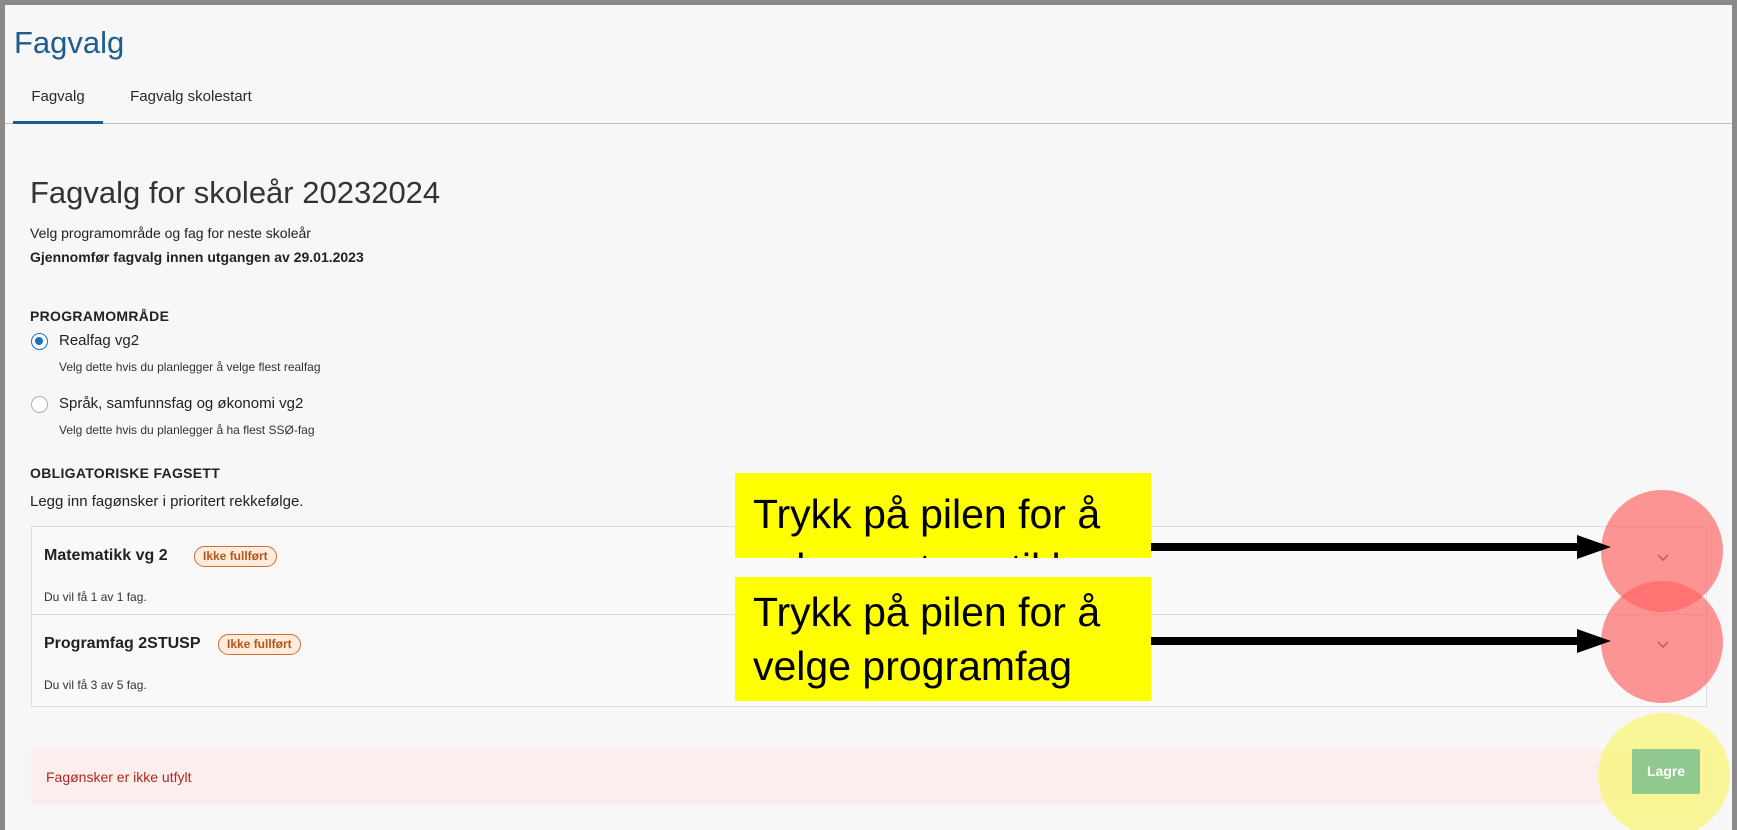 This screenshot has height=830, width=1737. I want to click on callout-programfag: Trykk på pilen for å velge programfag, so click(943, 639).